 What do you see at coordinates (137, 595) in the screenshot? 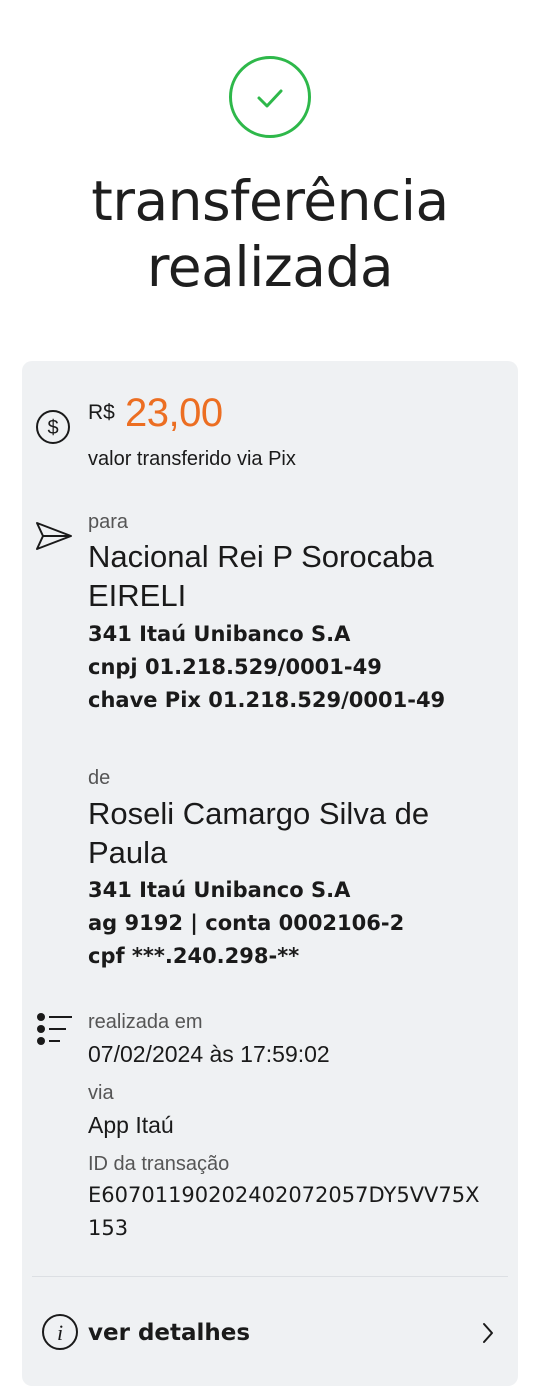
I see `recipient-name-line-2: EIRELI` at bounding box center [137, 595].